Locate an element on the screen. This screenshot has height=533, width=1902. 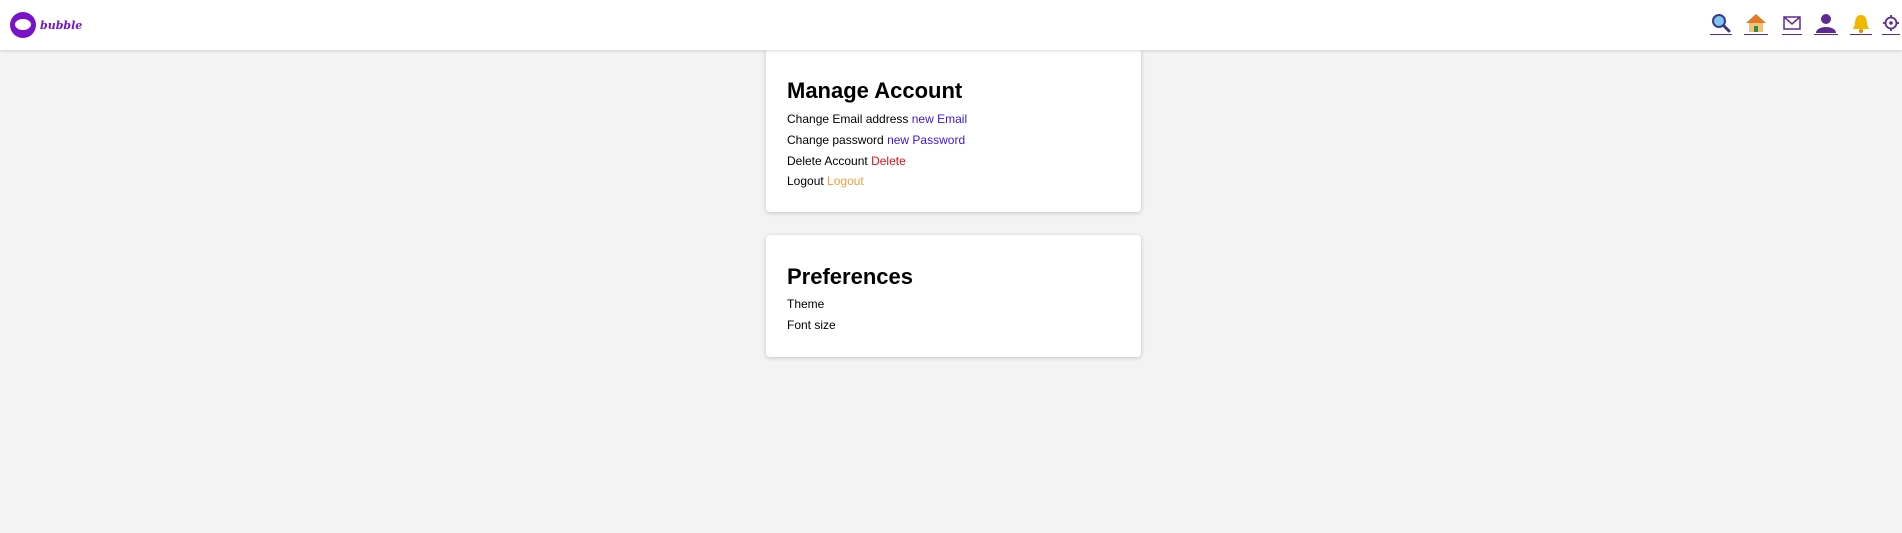
home-icon is located at coordinates (1756, 23).